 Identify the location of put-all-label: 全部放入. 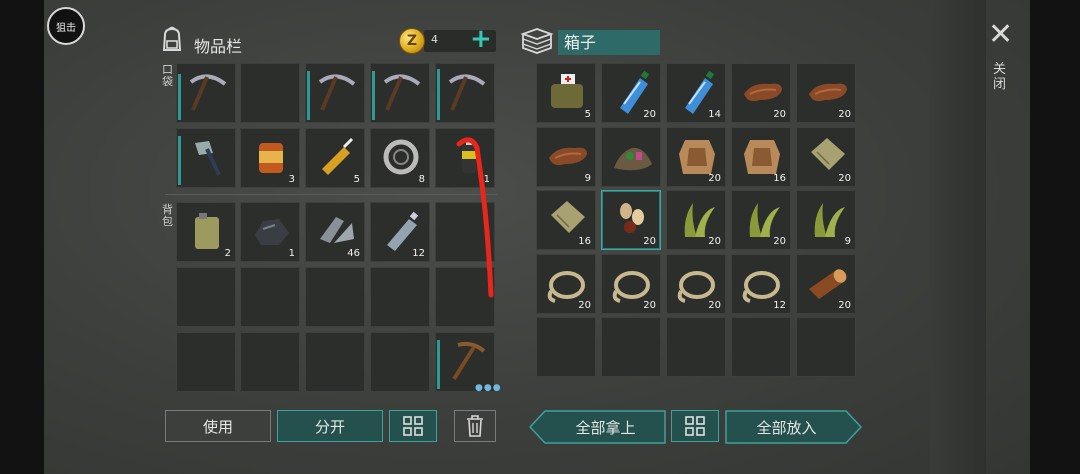
(786, 427).